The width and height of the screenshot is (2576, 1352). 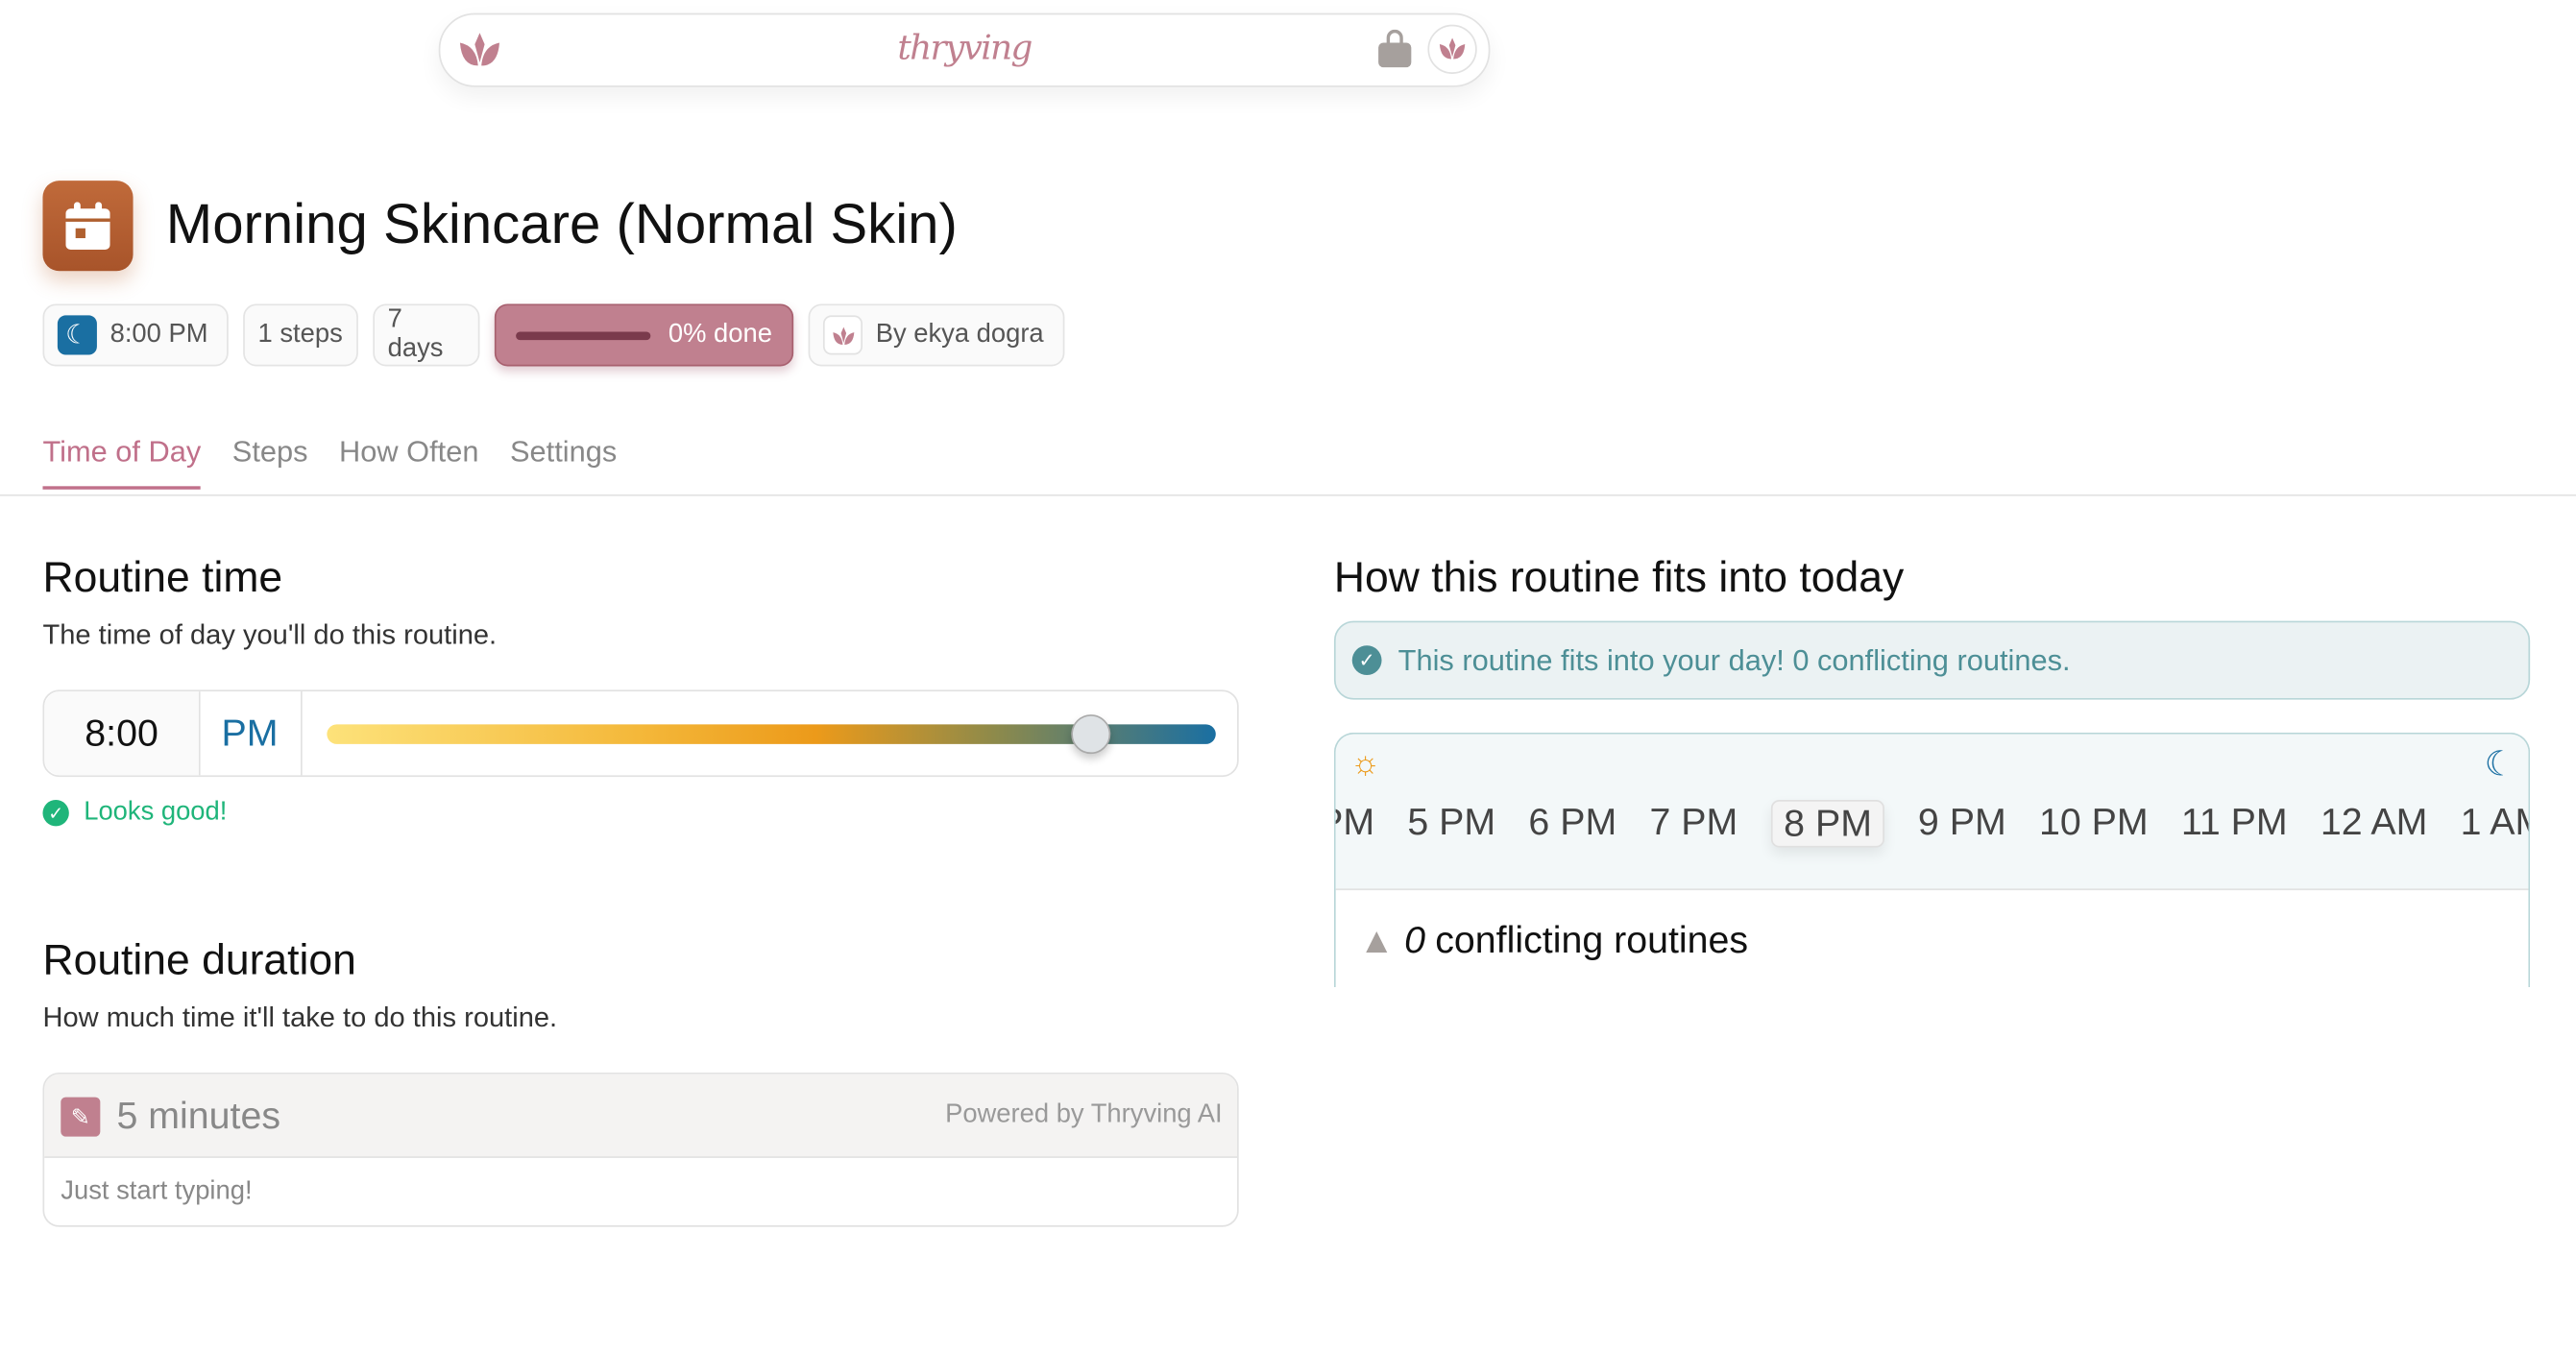 What do you see at coordinates (2495, 824) in the screenshot?
I see `hour-label: 1 AM` at bounding box center [2495, 824].